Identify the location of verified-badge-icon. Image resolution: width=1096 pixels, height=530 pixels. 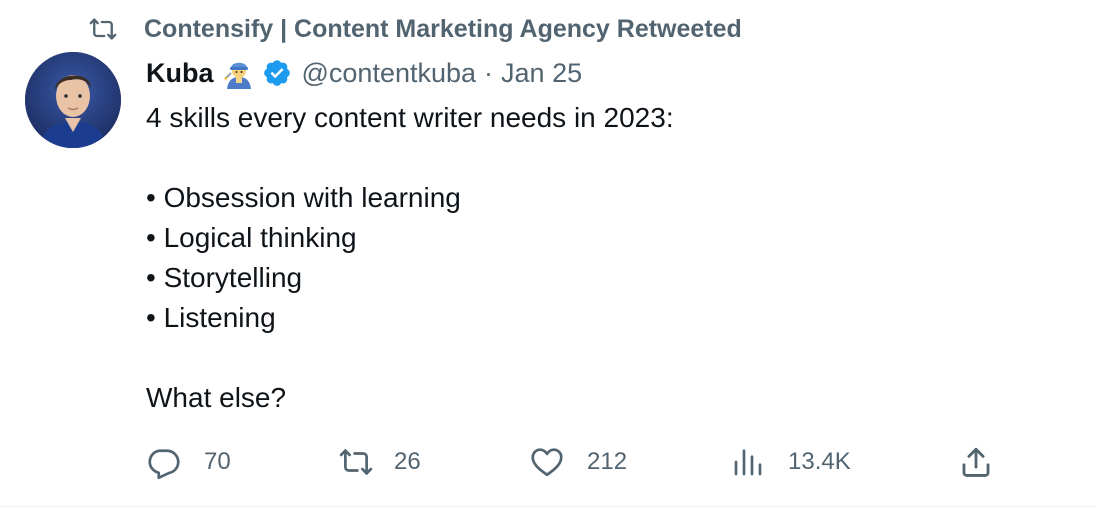
(277, 73).